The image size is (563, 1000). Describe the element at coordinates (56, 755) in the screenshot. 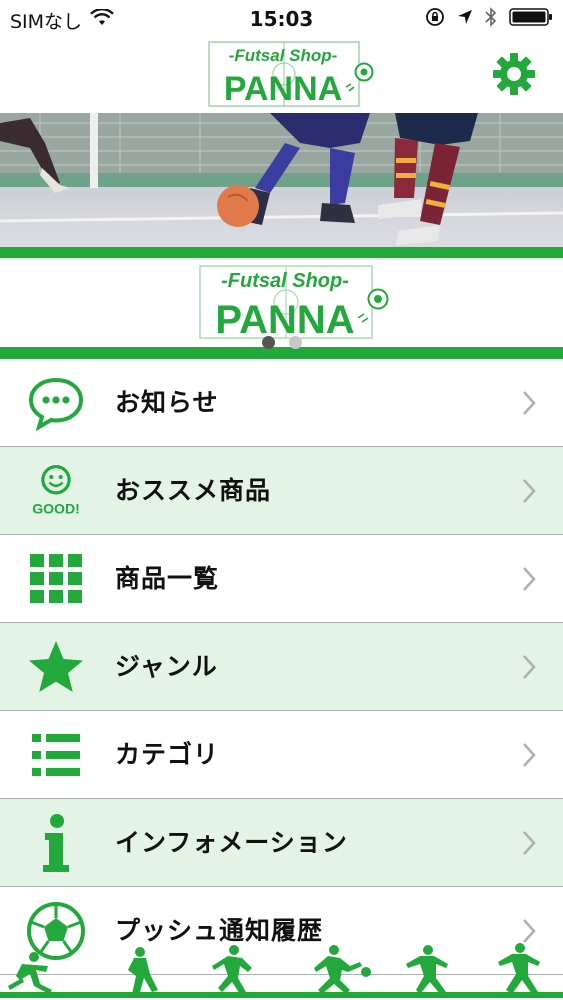

I see `list-icon` at that location.